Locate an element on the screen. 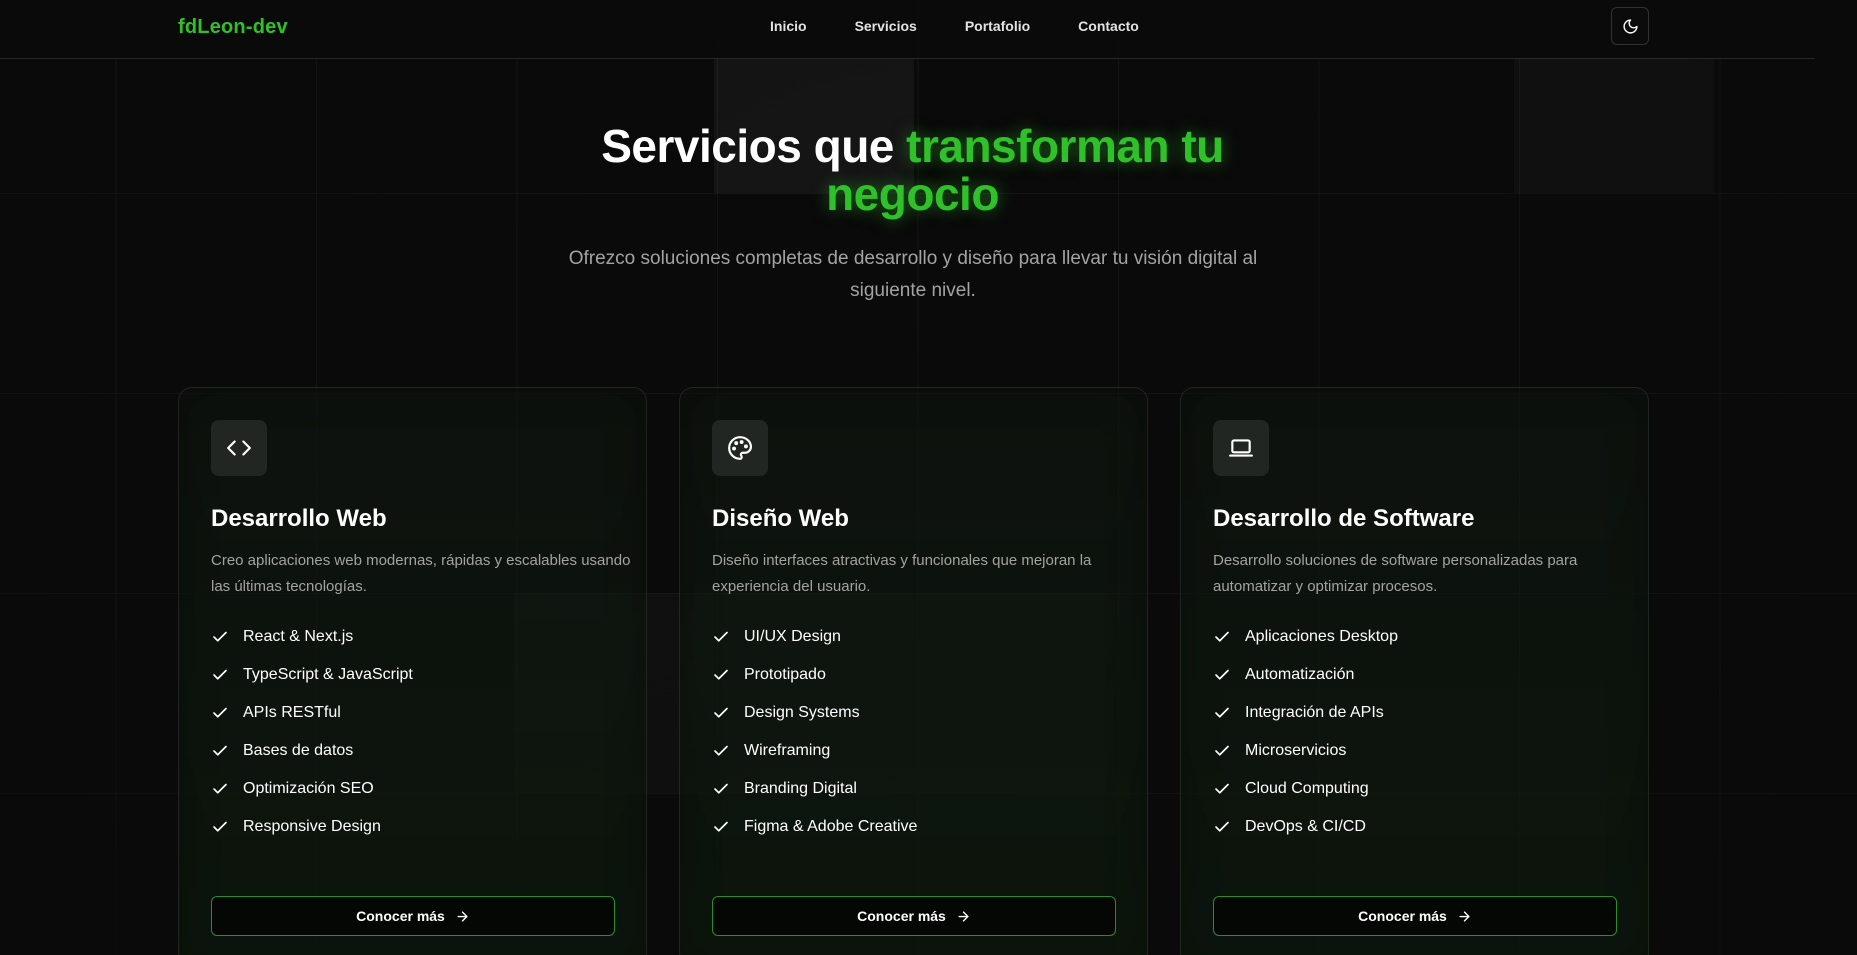 The image size is (1857, 955). service-title: Desarrollo Web is located at coordinates (299, 518).